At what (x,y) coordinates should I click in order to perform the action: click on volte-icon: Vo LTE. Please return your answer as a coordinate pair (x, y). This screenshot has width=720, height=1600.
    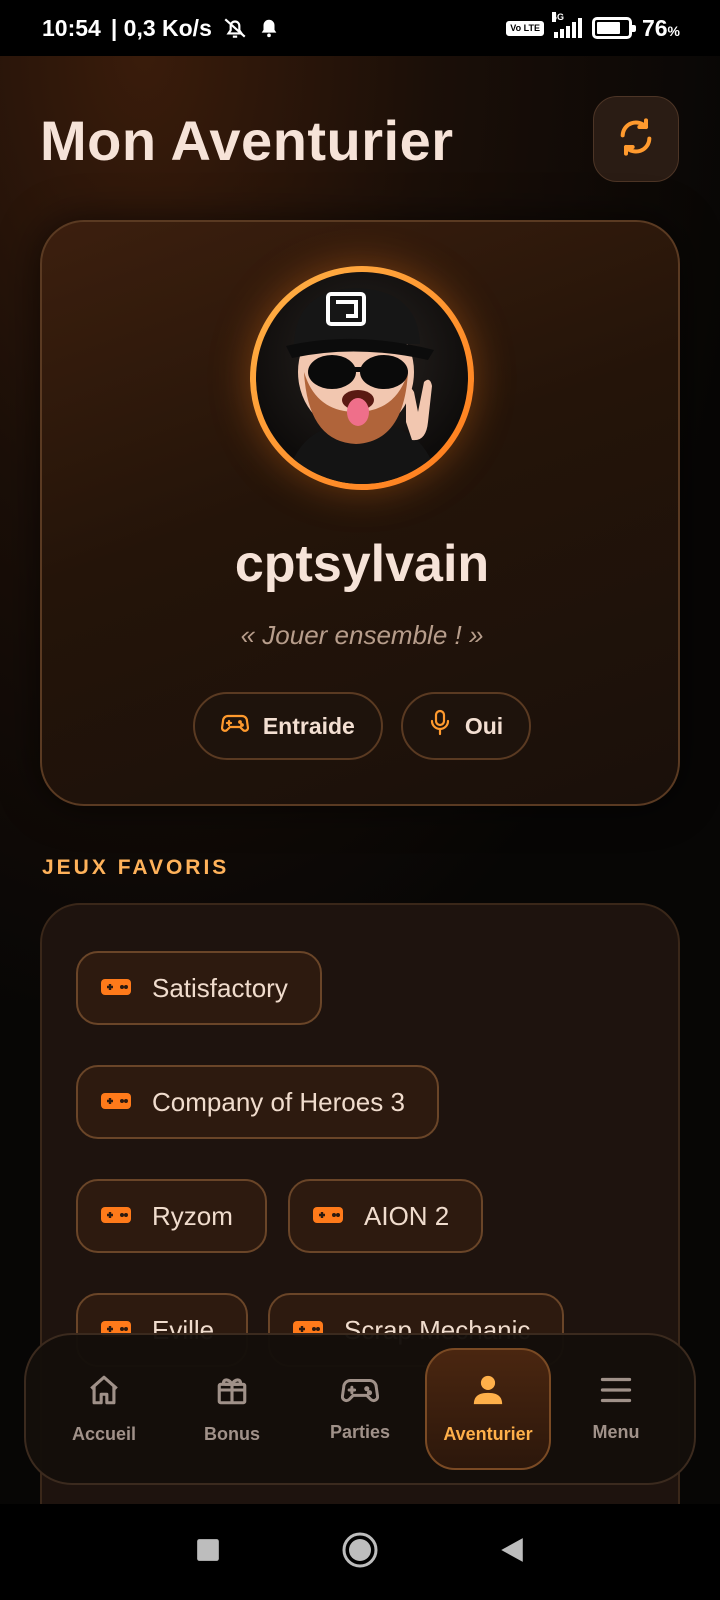
    Looking at the image, I should click on (525, 28).